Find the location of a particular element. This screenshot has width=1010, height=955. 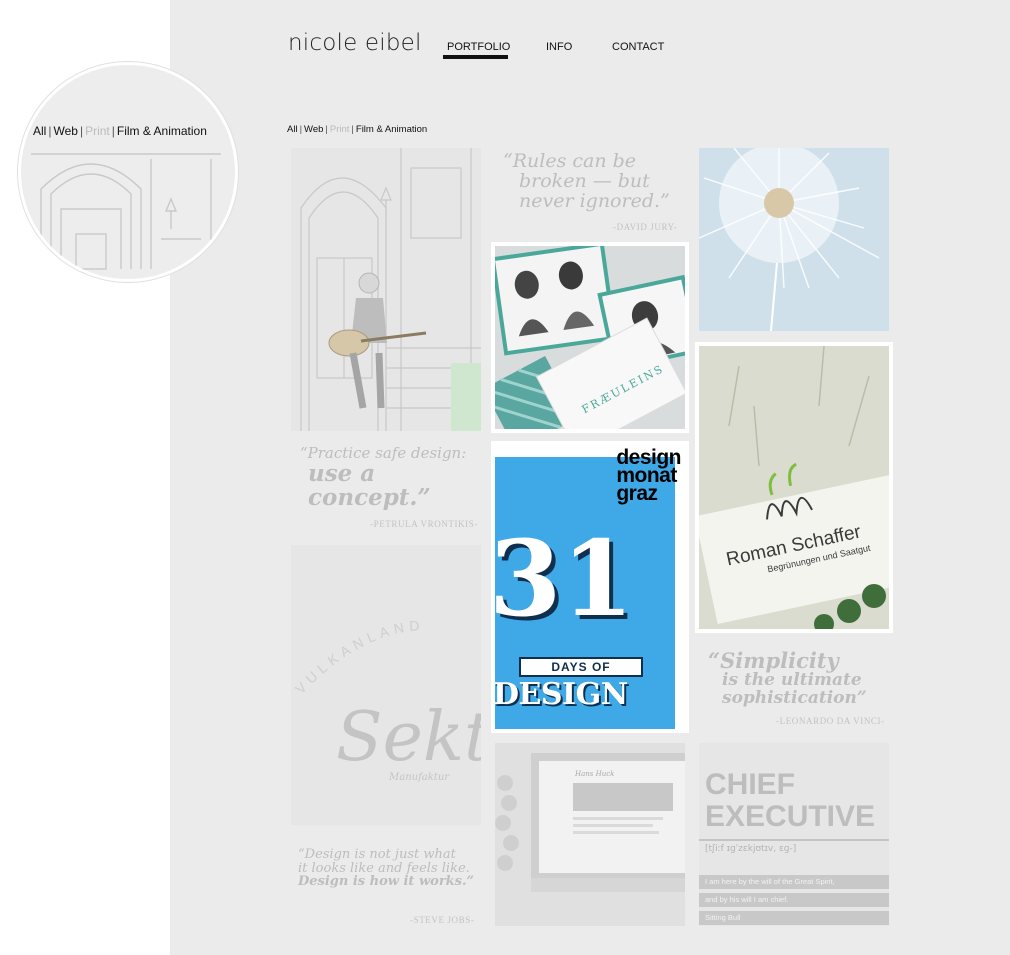

tile-fraeuleins-cards: FRÆULEINS is located at coordinates (590, 337).